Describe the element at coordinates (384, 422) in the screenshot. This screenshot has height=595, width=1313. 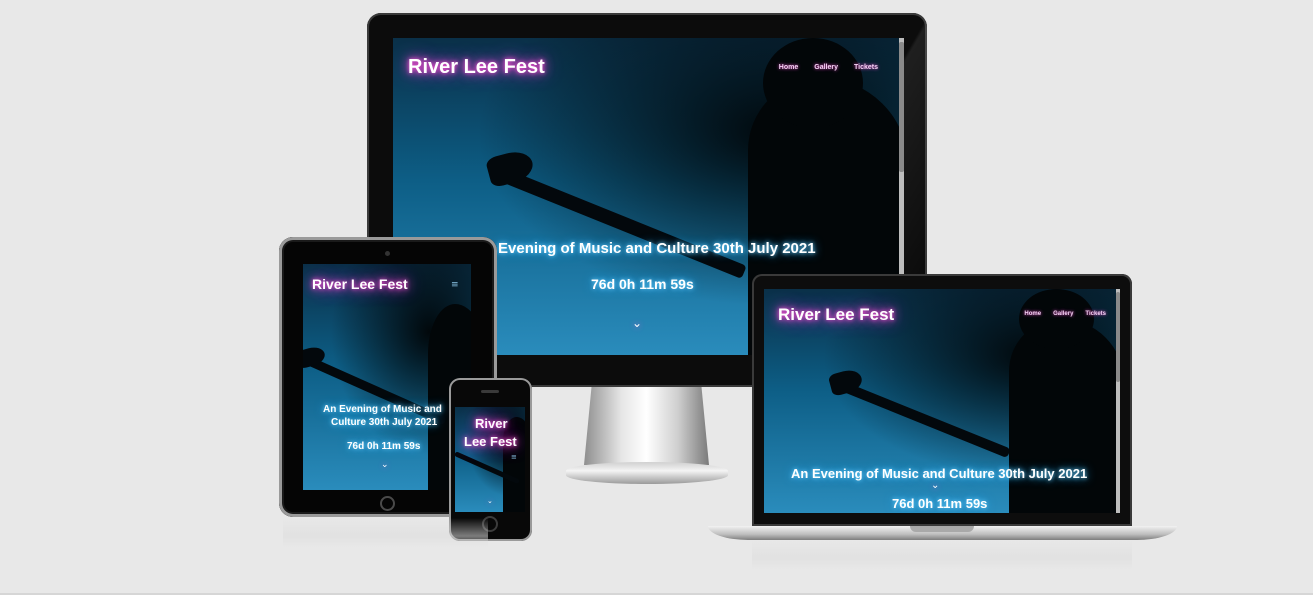
I see `event-headline-line2: Culture 30th July 2021` at that location.